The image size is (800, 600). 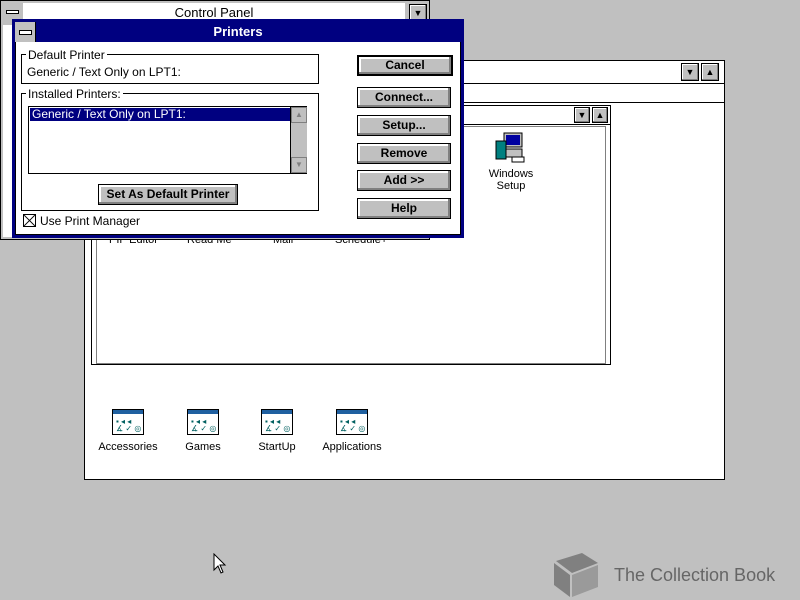 I want to click on pif-editor-label: PIF Editor, so click(x=139, y=243).